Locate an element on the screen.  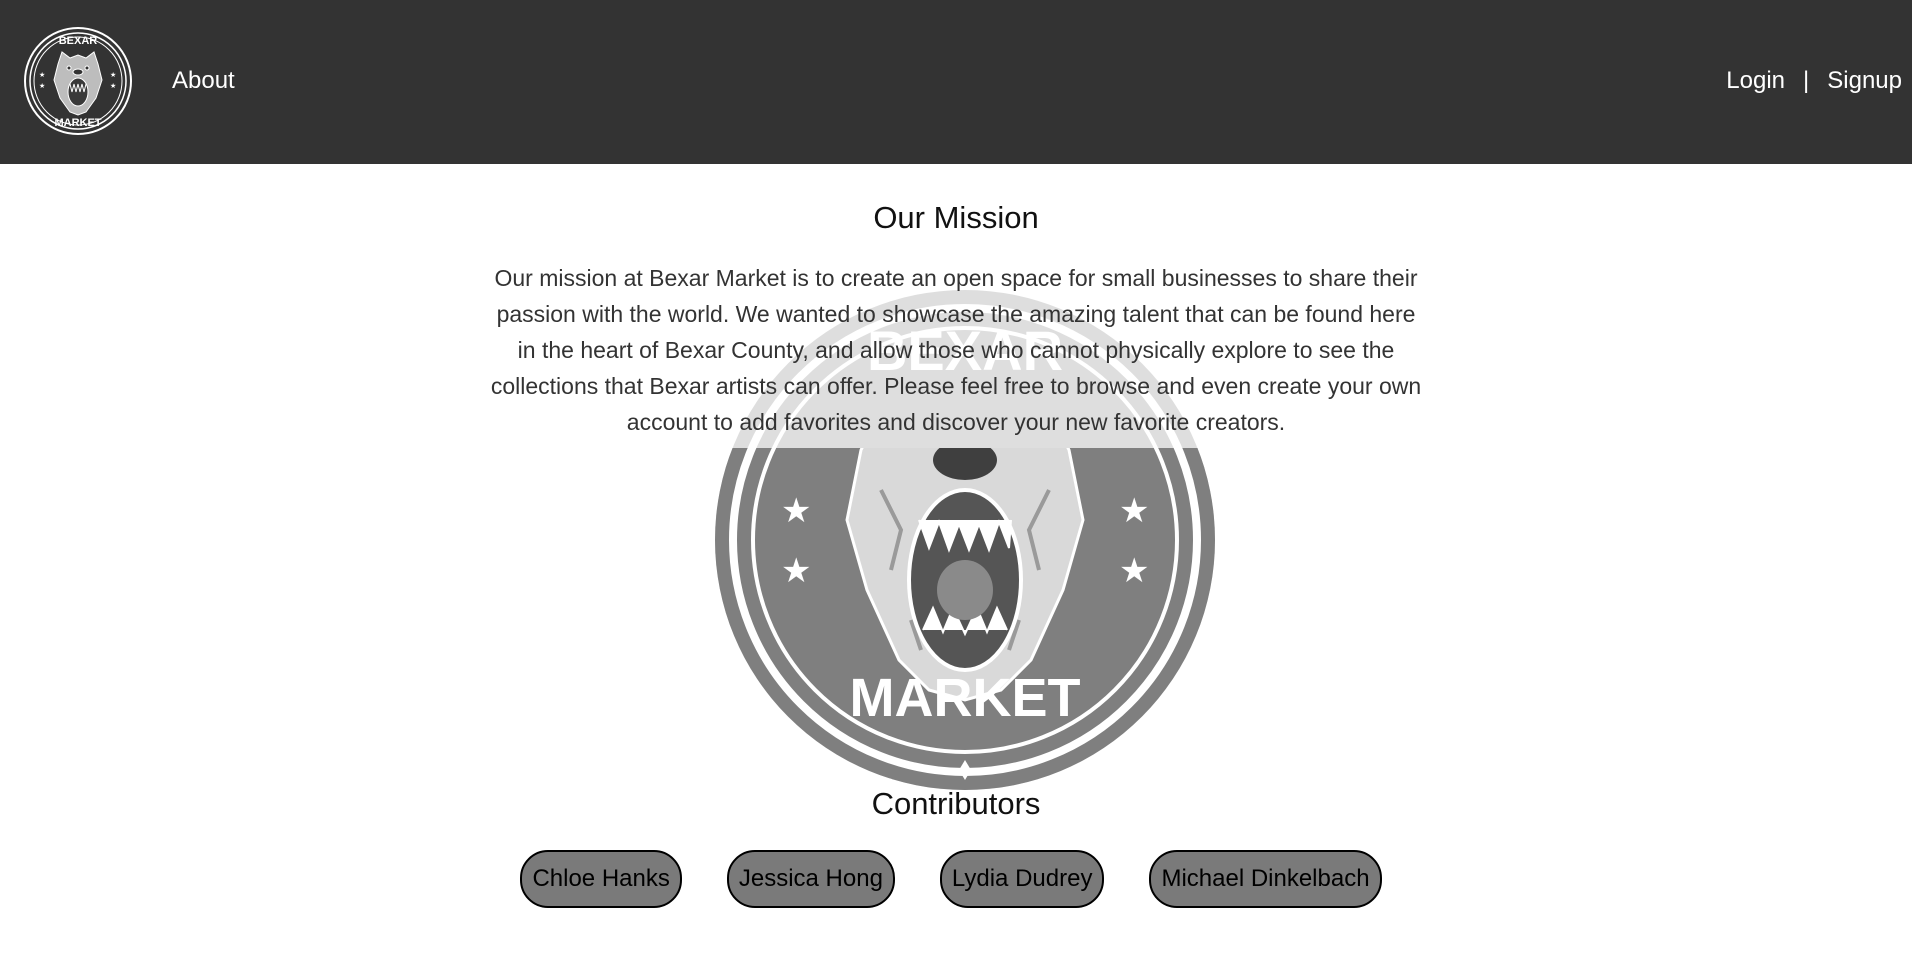
bexar-market-bear-logo-icon: BEXAR MARKET ★ ★ ★ ★ is located at coordinates (78, 81).